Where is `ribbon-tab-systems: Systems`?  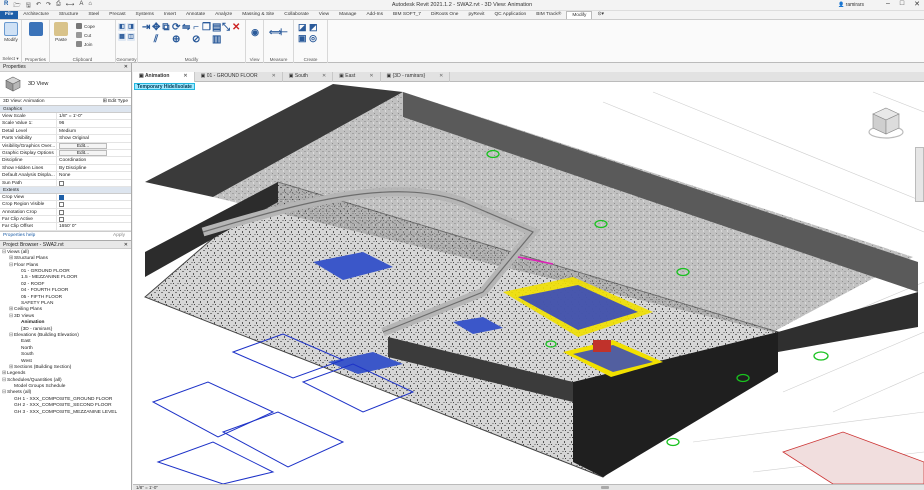
ribbon-tab-systems: Systems is located at coordinates (145, 15).